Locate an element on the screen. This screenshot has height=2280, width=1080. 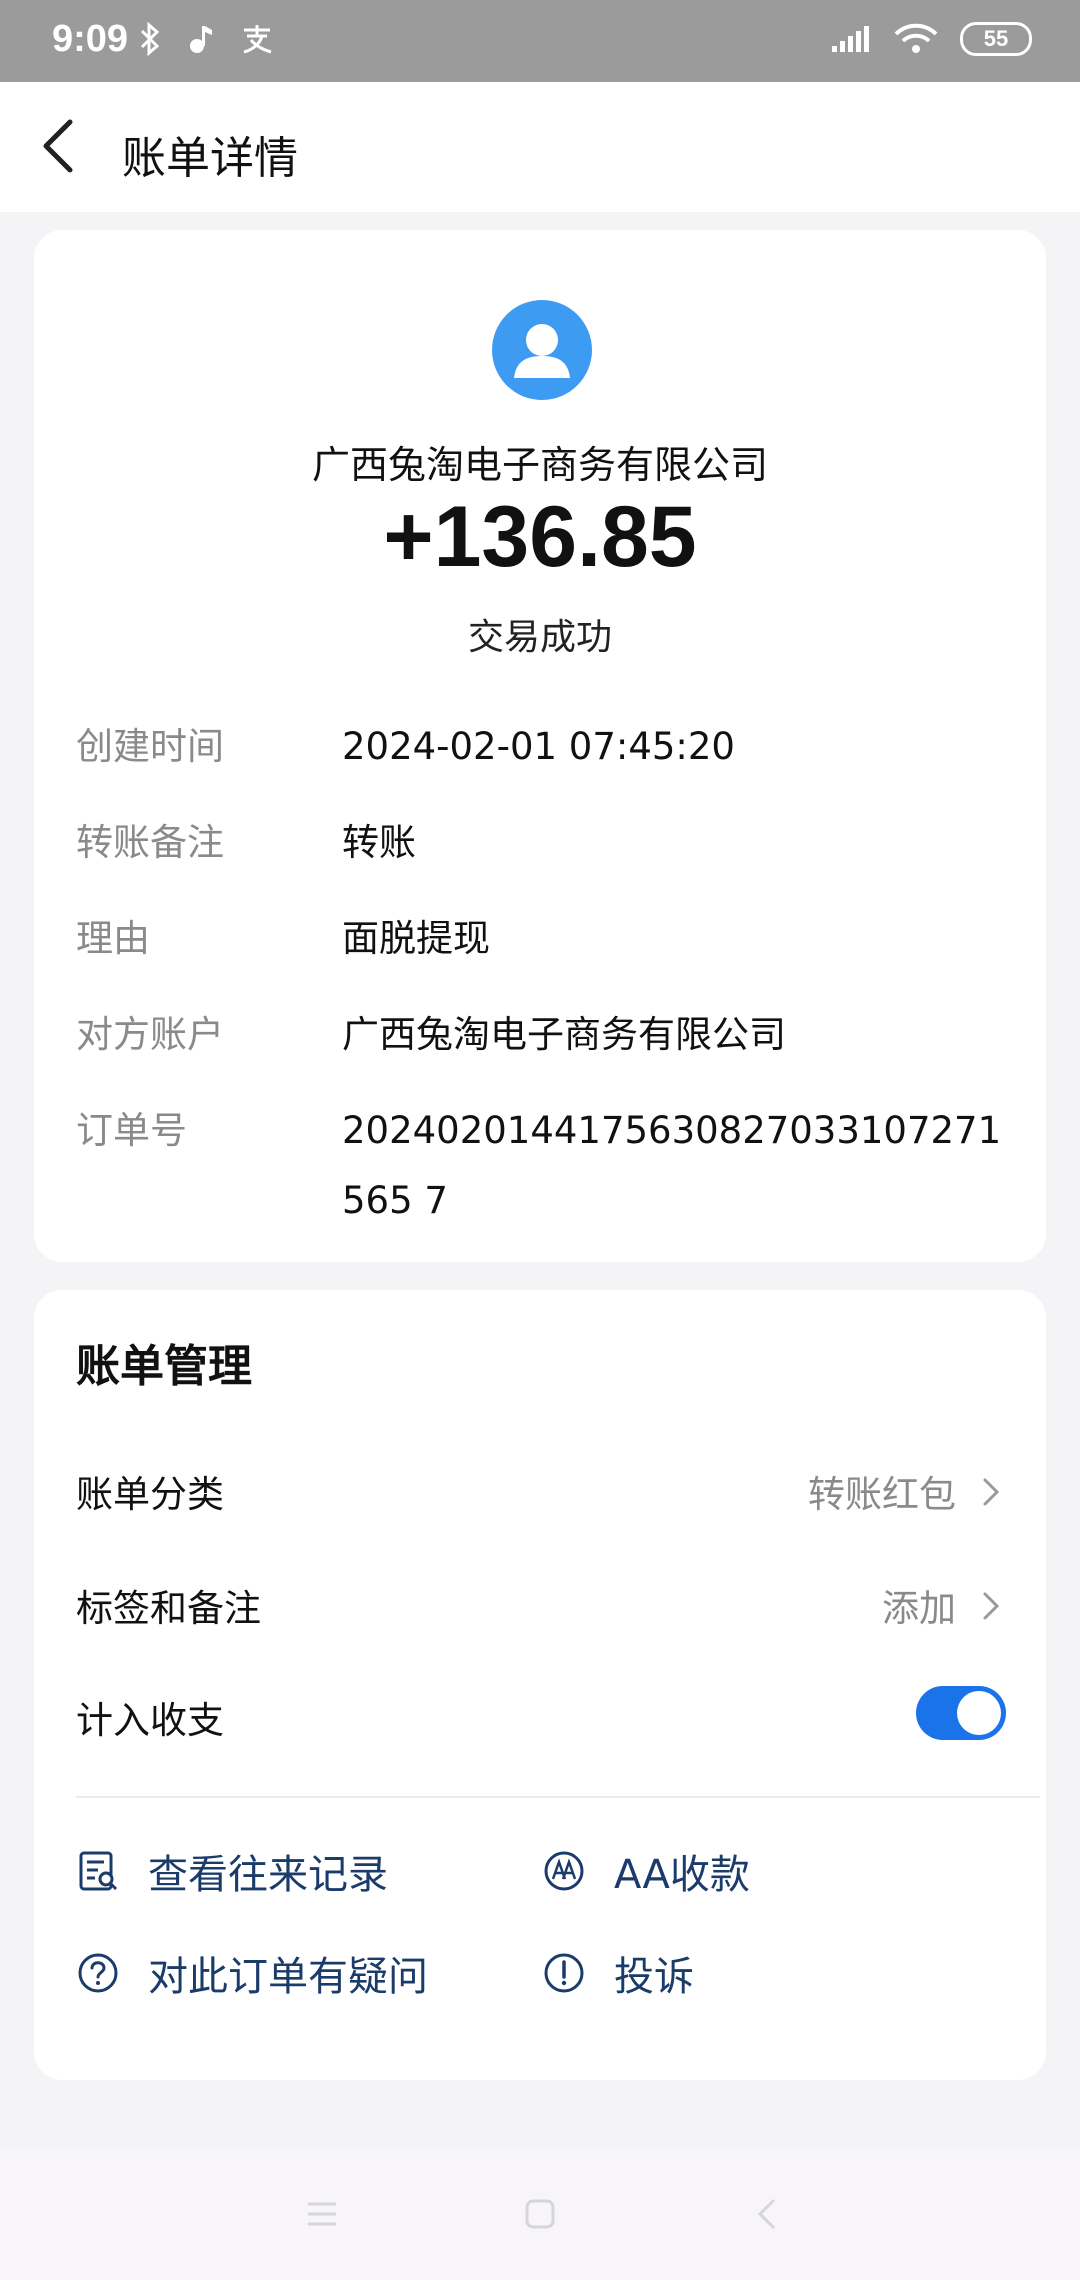
include-income-row: 计入收支 is located at coordinates (541, 1718).